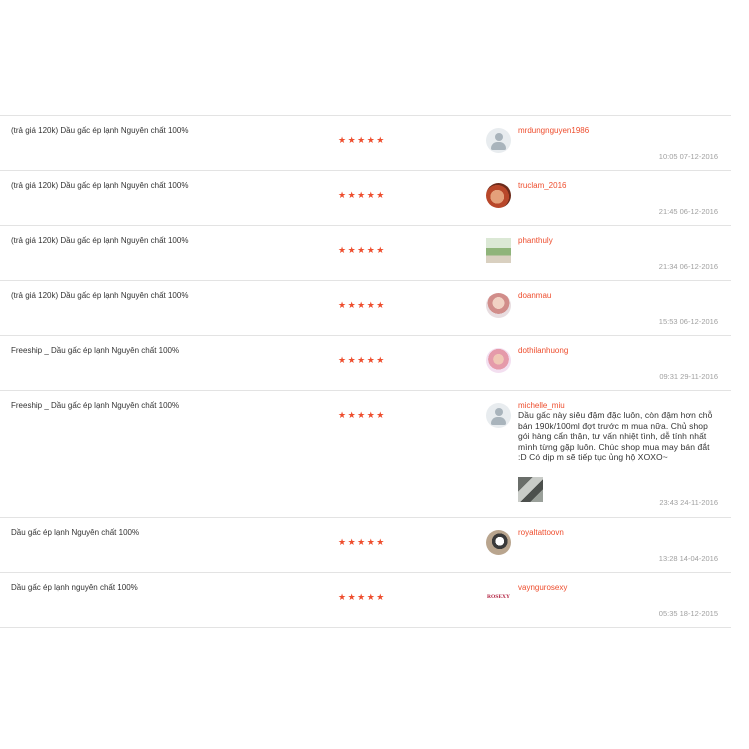  What do you see at coordinates (688, 266) in the screenshot?
I see `review-timestamp: 21:34 06-12-2016` at bounding box center [688, 266].